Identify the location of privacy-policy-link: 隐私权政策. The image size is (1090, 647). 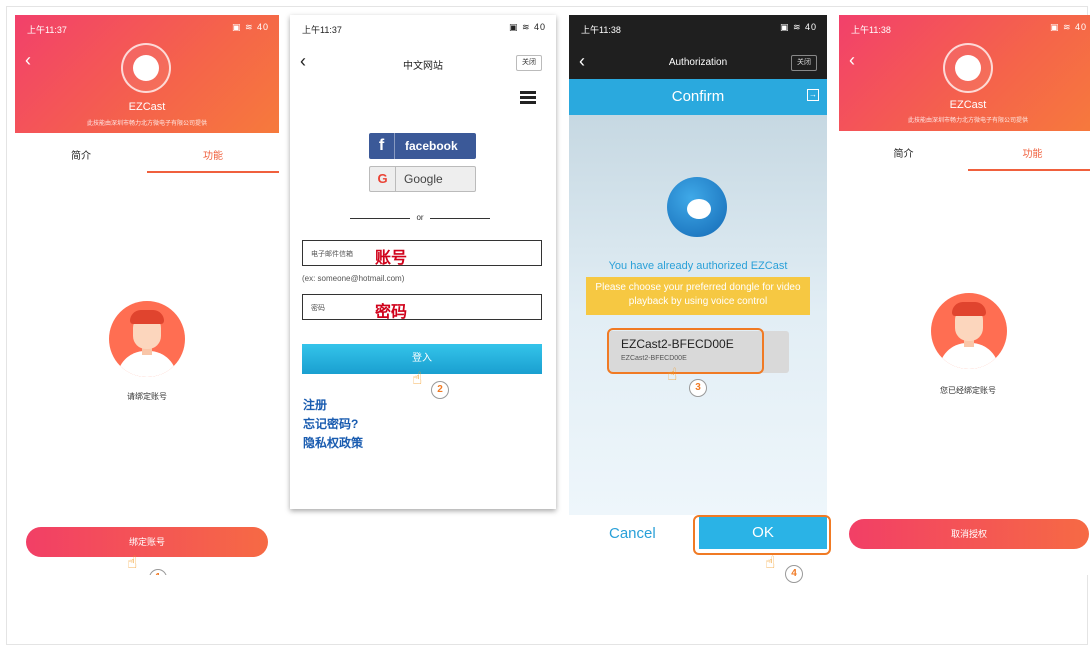
(333, 442).